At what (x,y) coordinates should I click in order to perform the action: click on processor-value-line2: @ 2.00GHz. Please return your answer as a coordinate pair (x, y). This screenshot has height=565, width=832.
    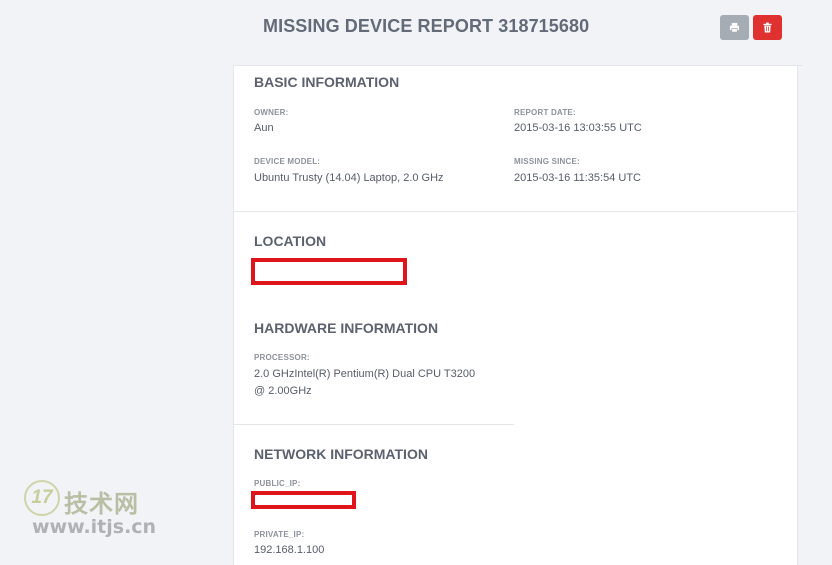
    Looking at the image, I should click on (283, 391).